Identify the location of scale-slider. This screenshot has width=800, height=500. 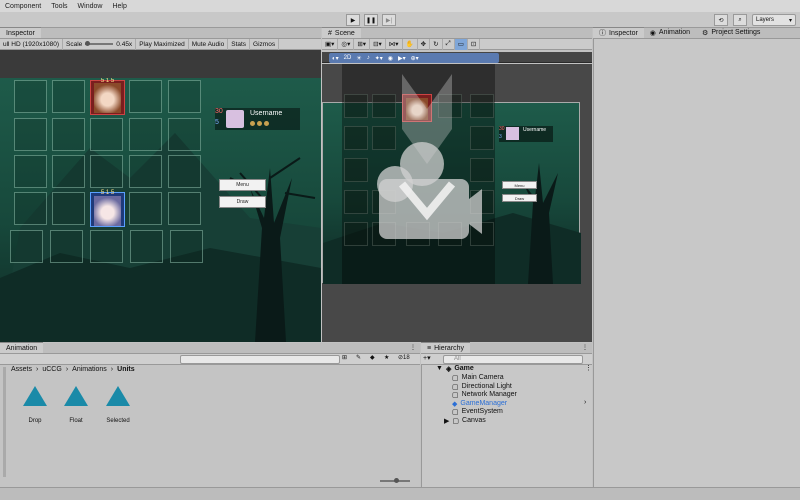
(99, 43).